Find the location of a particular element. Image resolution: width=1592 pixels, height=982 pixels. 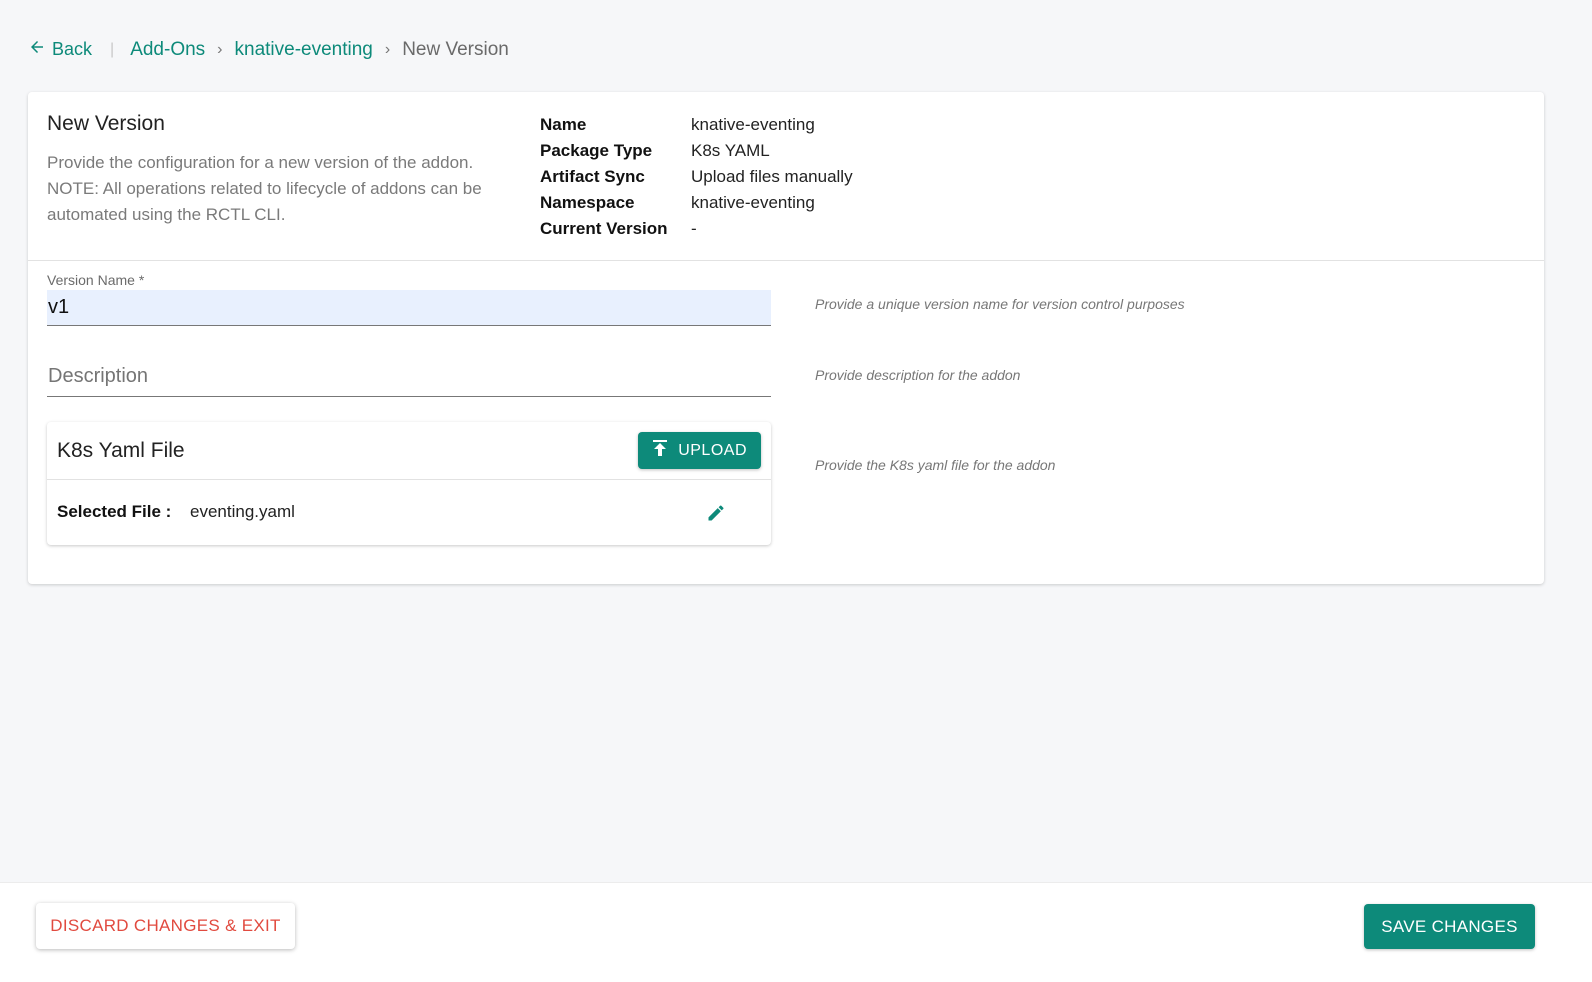

description-field is located at coordinates (409, 377).